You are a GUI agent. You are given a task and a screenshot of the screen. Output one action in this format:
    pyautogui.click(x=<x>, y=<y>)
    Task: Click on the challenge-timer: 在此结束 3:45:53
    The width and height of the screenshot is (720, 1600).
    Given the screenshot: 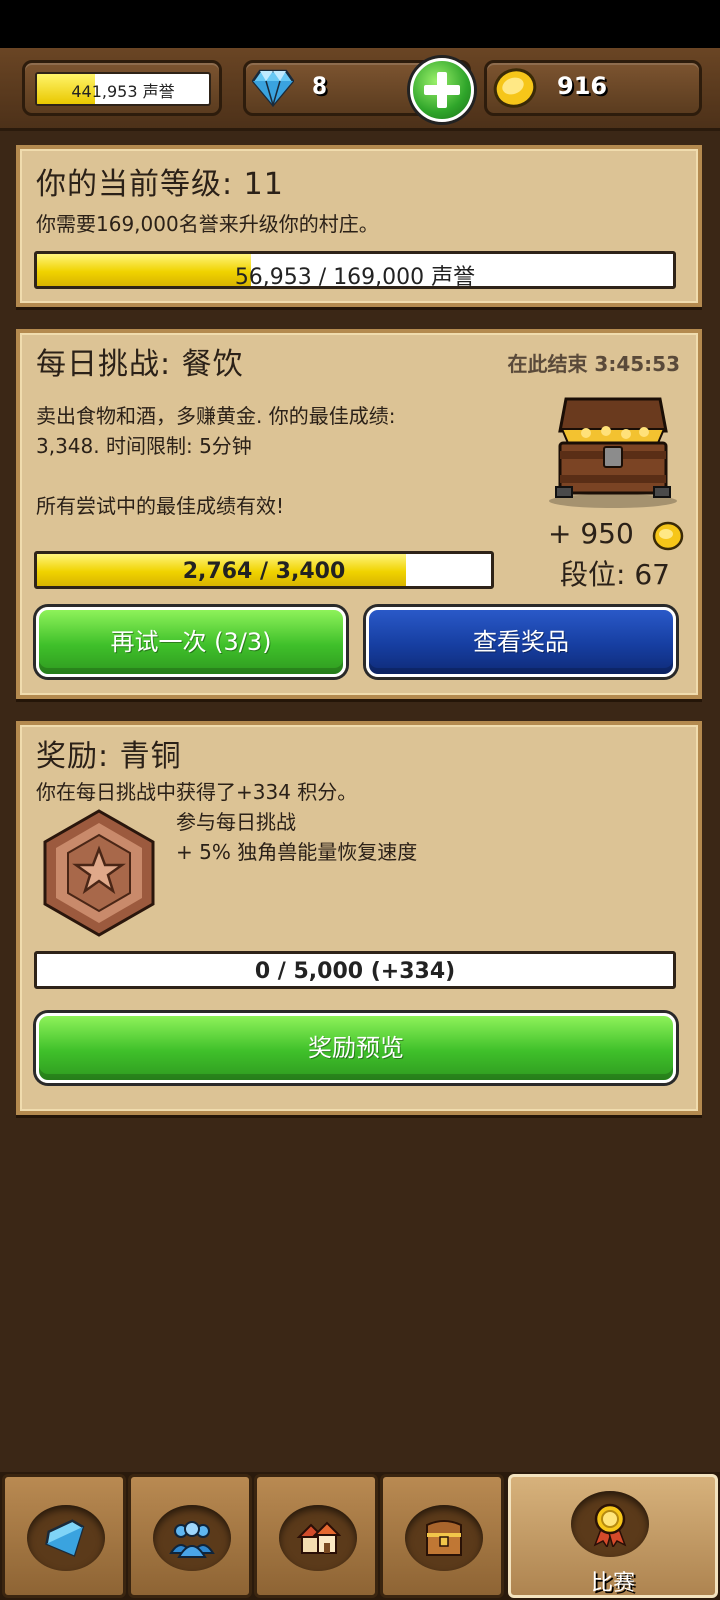 What is the action you would take?
    pyautogui.click(x=593, y=364)
    